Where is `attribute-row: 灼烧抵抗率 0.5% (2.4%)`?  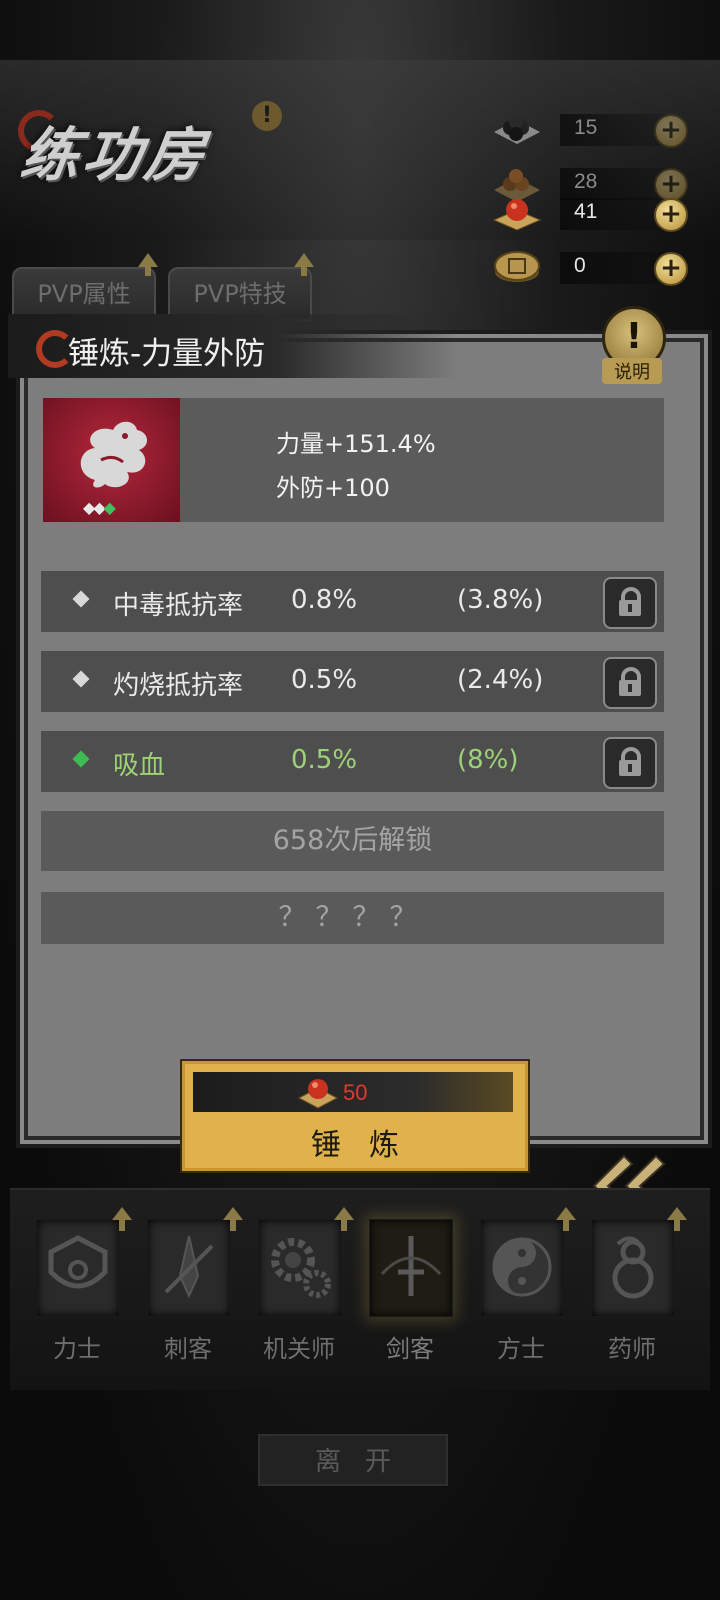
attribute-row: 灼烧抵抗率 0.5% (2.4%) is located at coordinates (352, 681).